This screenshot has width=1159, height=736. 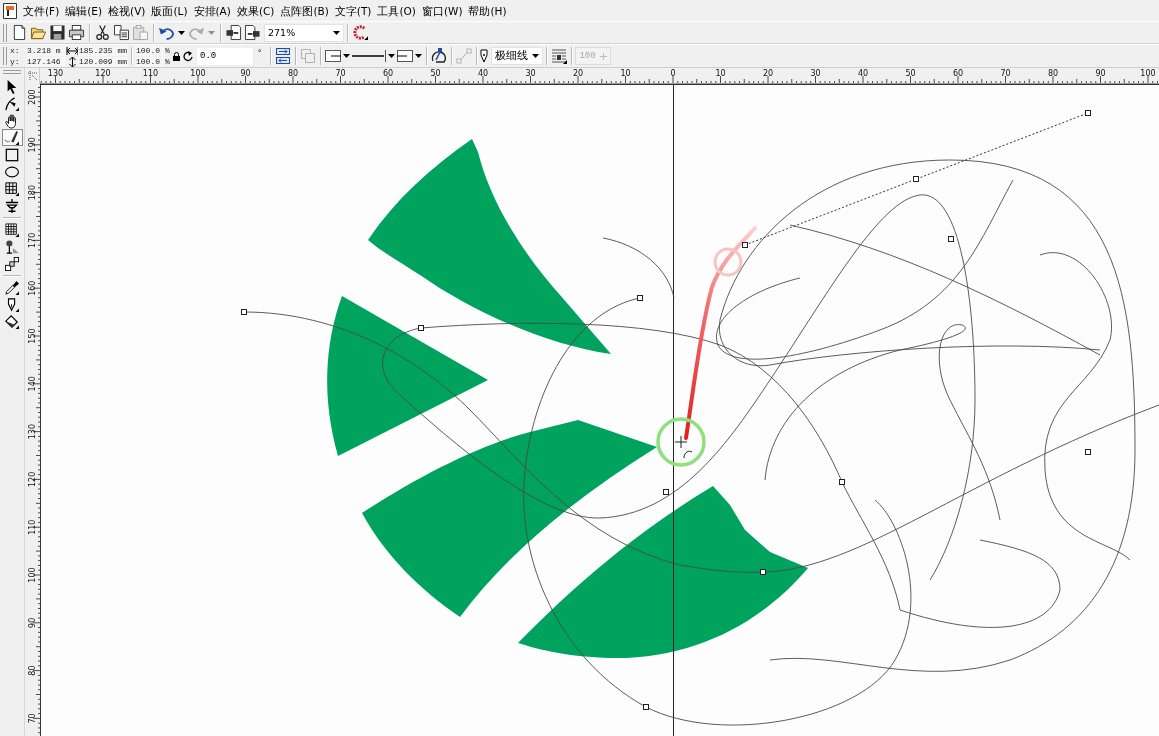 I want to click on ruler-number: 140, so click(x=32, y=384).